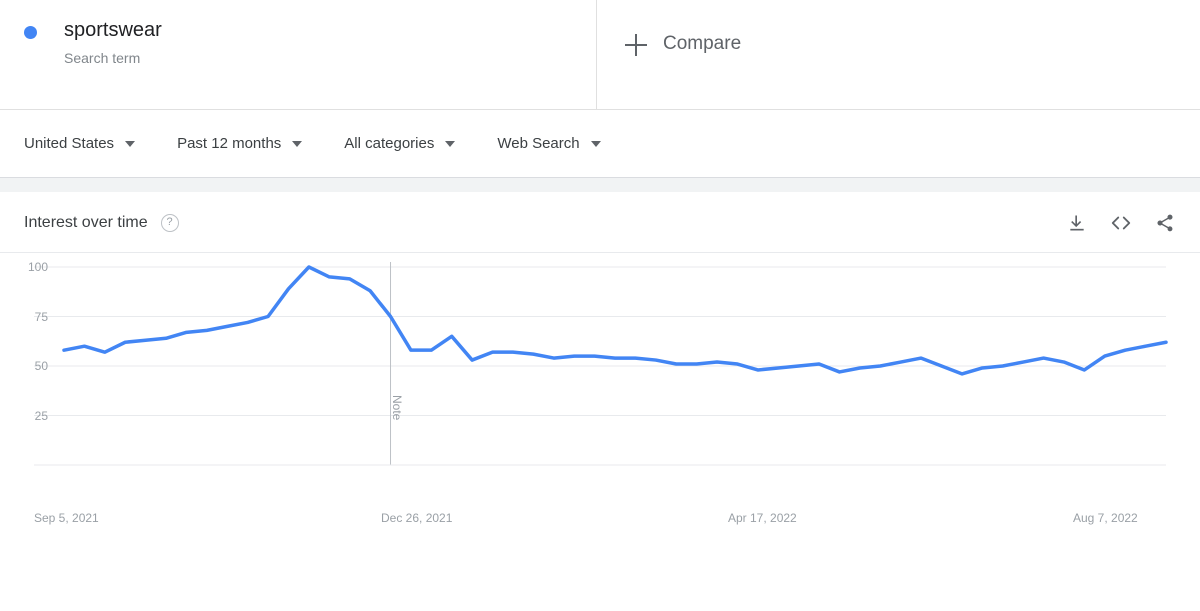  I want to click on note-annotation-label: Note, so click(396, 408).